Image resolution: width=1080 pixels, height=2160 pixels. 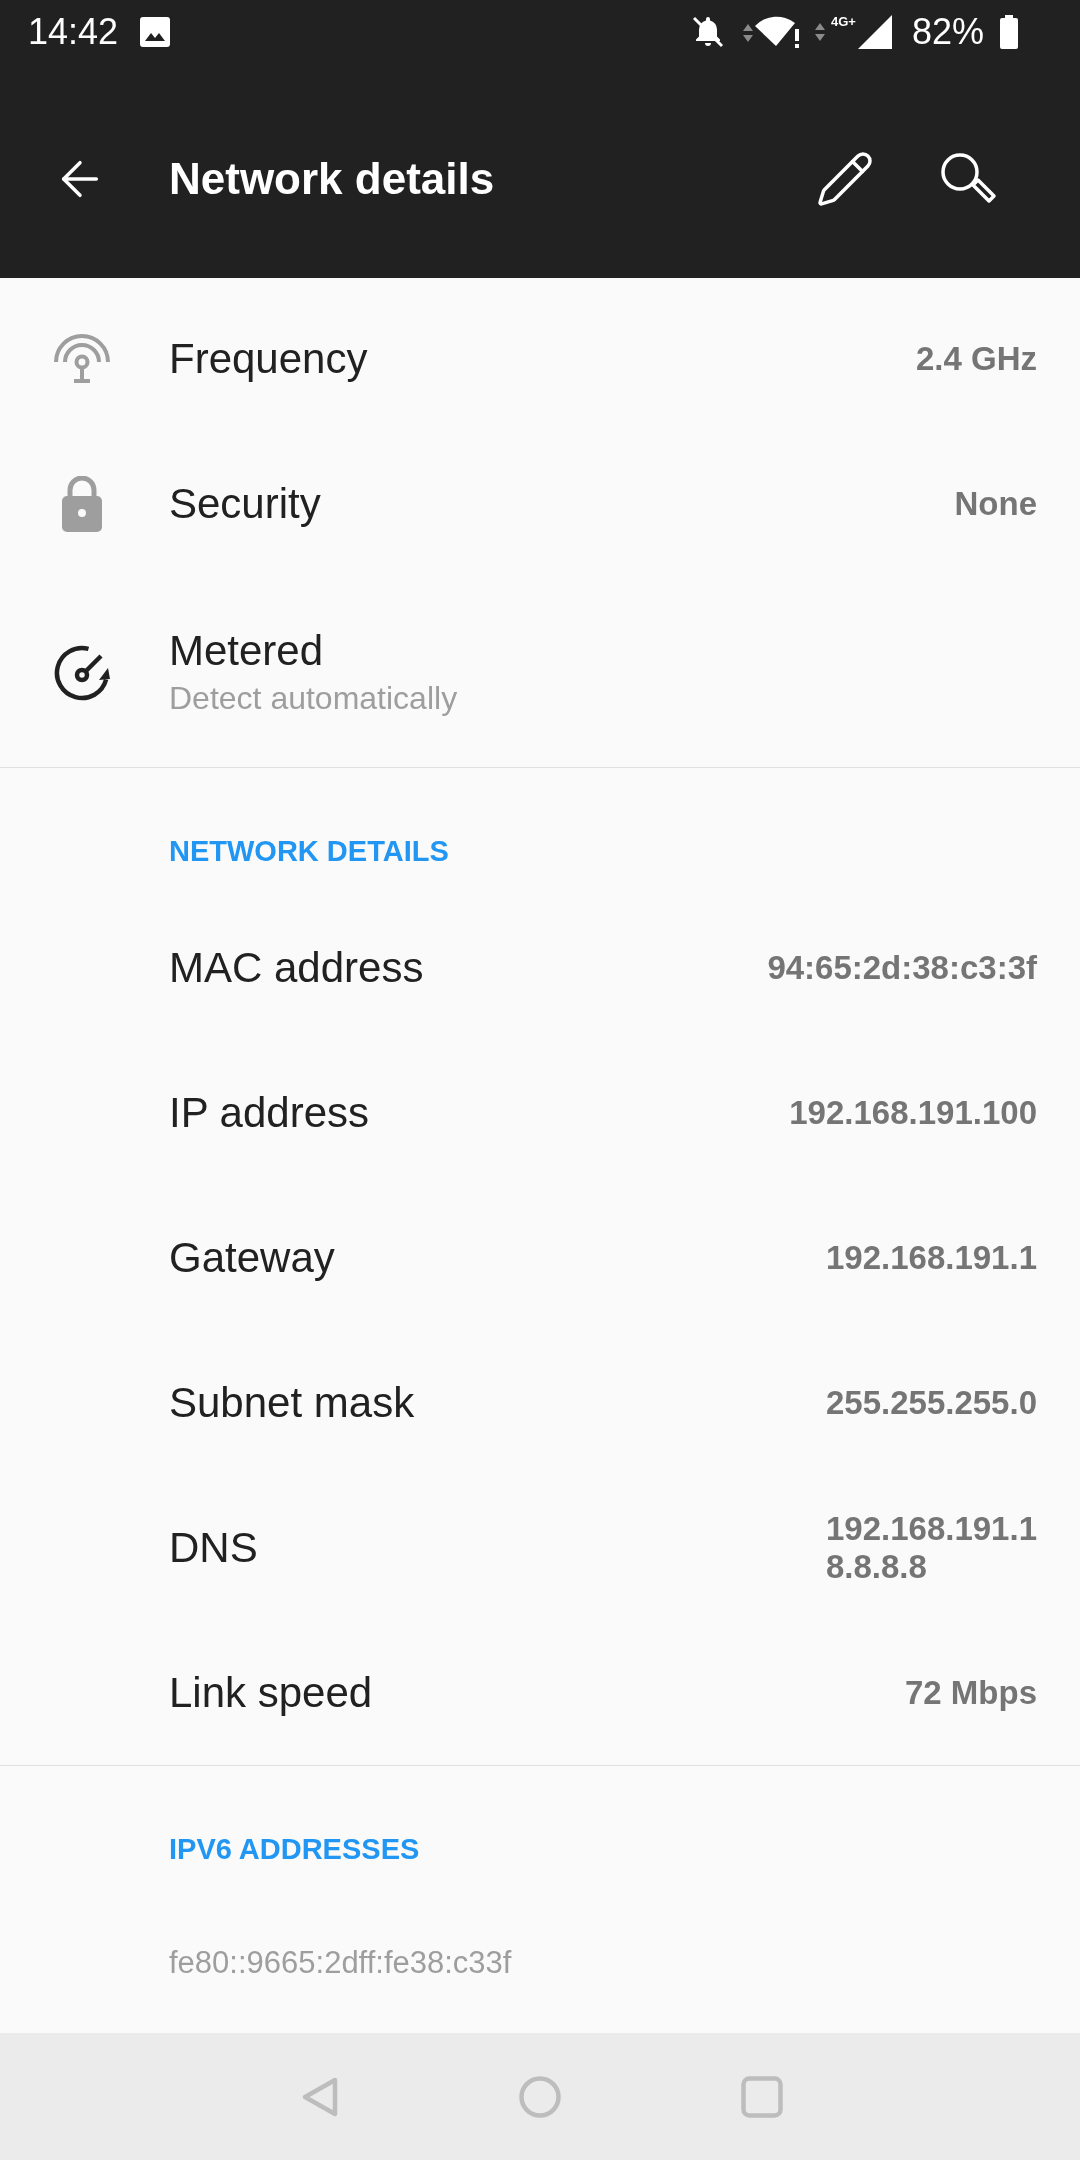 What do you see at coordinates (1009, 32) in the screenshot?
I see `battery-icon` at bounding box center [1009, 32].